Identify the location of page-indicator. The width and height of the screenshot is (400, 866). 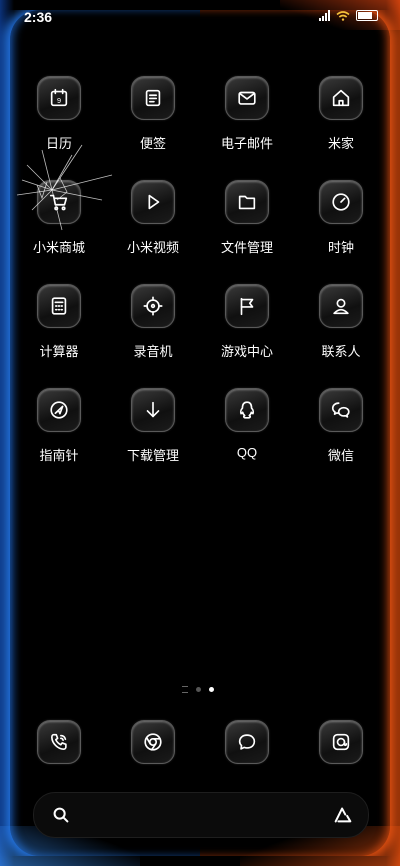
(198, 689).